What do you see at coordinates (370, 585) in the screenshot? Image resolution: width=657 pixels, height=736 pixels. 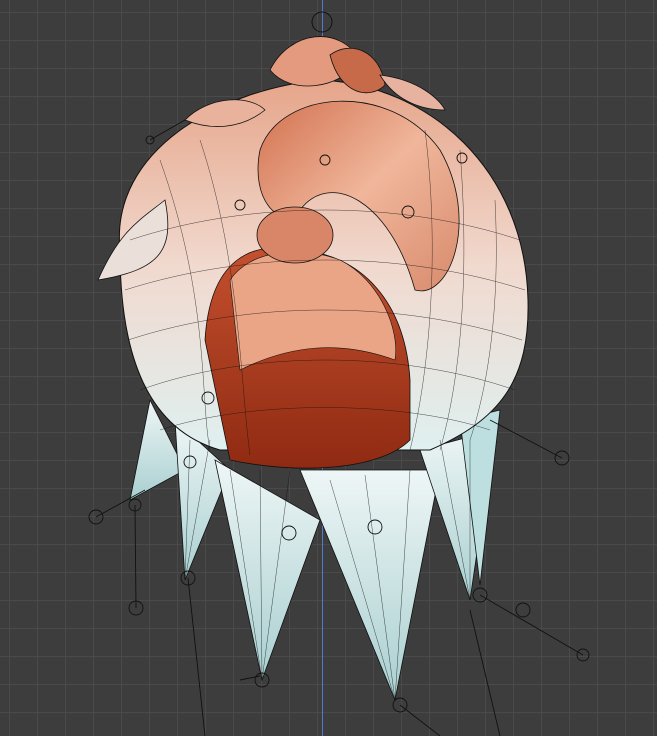 I see `spike-center` at bounding box center [370, 585].